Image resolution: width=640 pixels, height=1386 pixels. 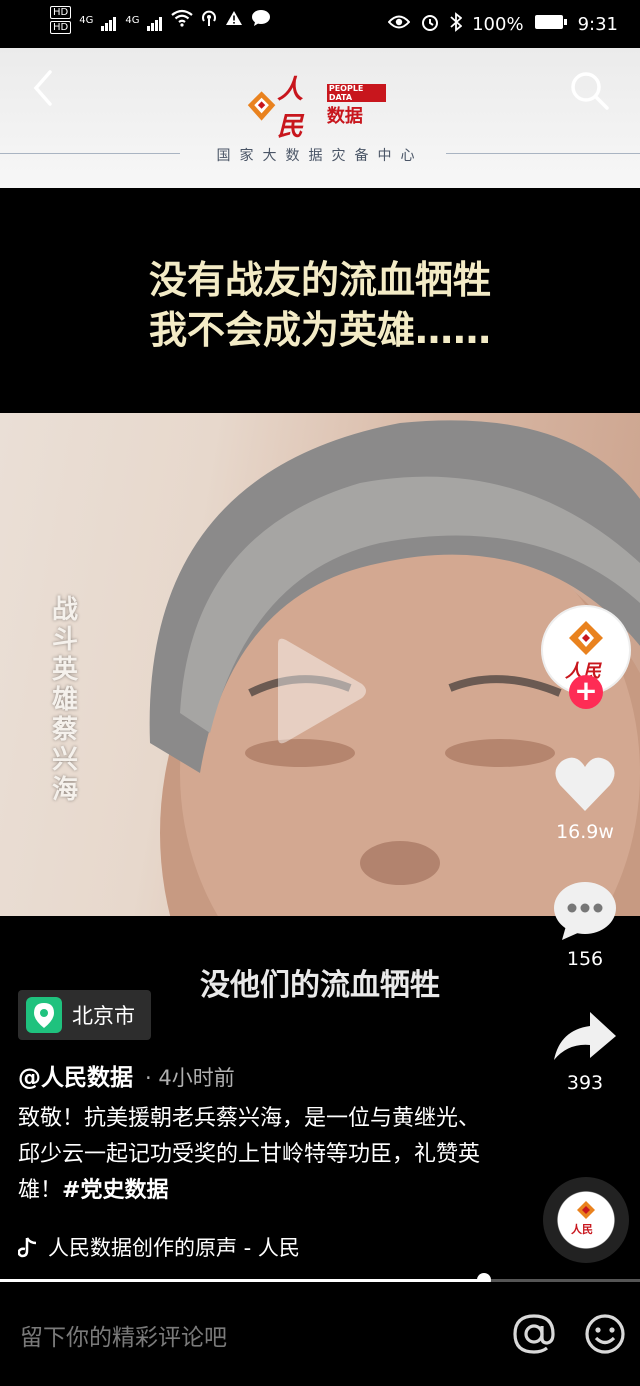 I want to click on alarm-icon, so click(x=430, y=24).